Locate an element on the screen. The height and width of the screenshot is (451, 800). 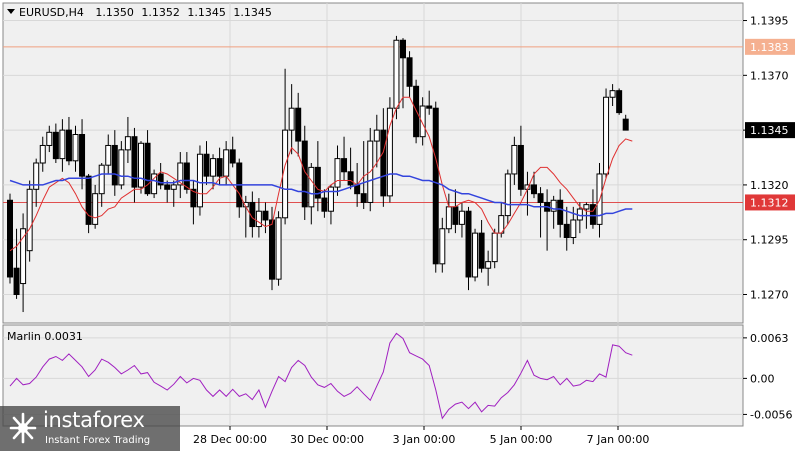
y-tick-label: 1.1320 is located at coordinates (769, 185).